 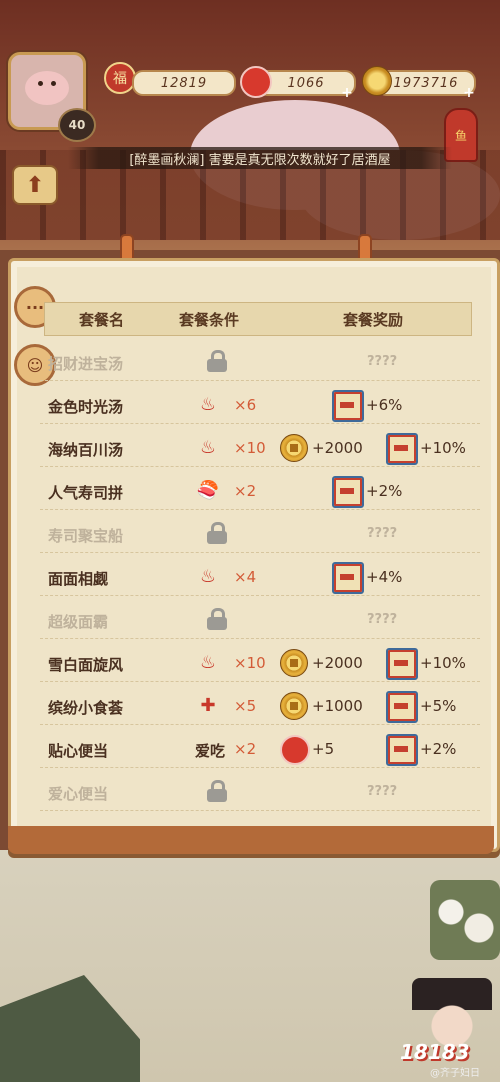 I want to click on combo-row: 雪白面旋风 ♨ ×10 +2000 +10%, so click(x=260, y=663).